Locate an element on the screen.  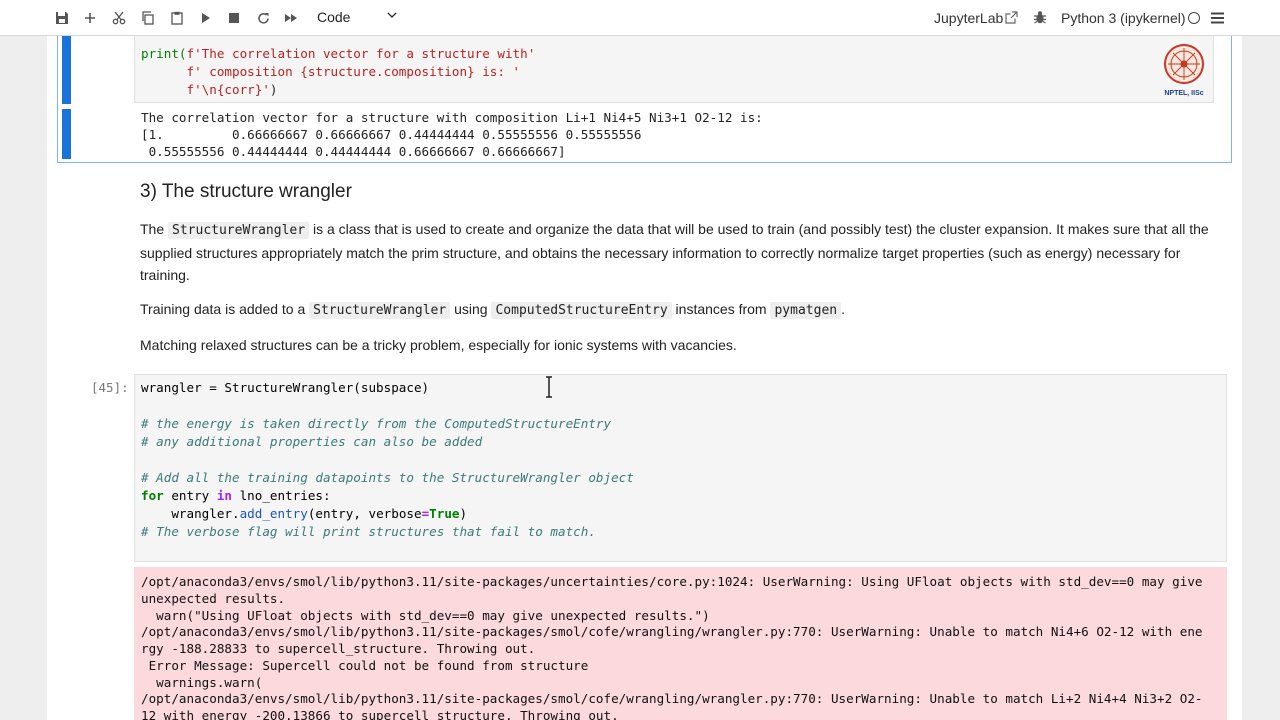
output-collapser is located at coordinates (66, 134).